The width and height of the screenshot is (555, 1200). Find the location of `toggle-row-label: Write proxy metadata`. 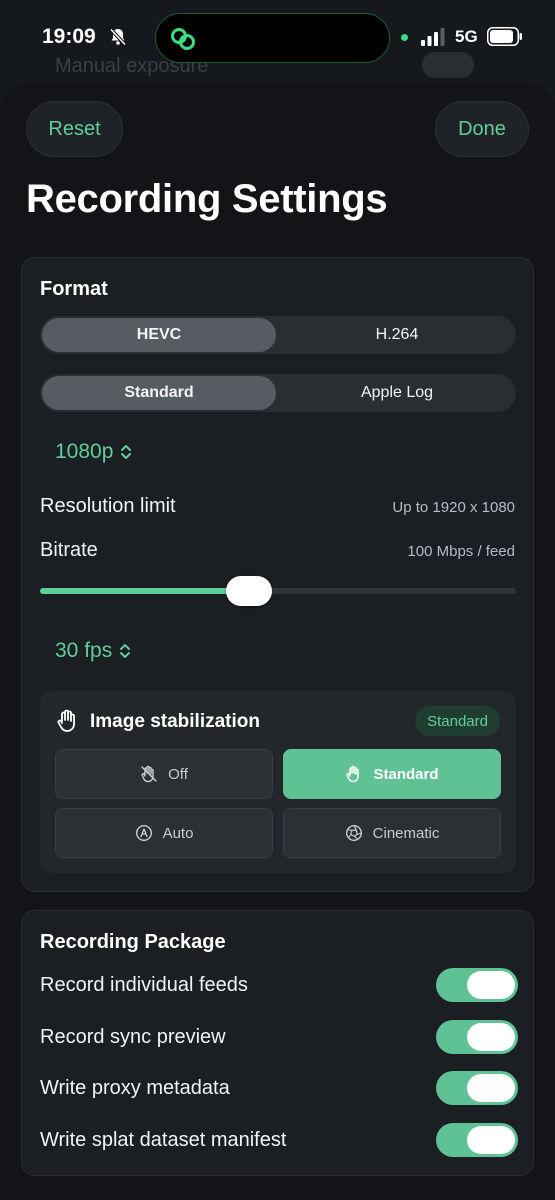

toggle-row-label: Write proxy metadata is located at coordinates (135, 1088).